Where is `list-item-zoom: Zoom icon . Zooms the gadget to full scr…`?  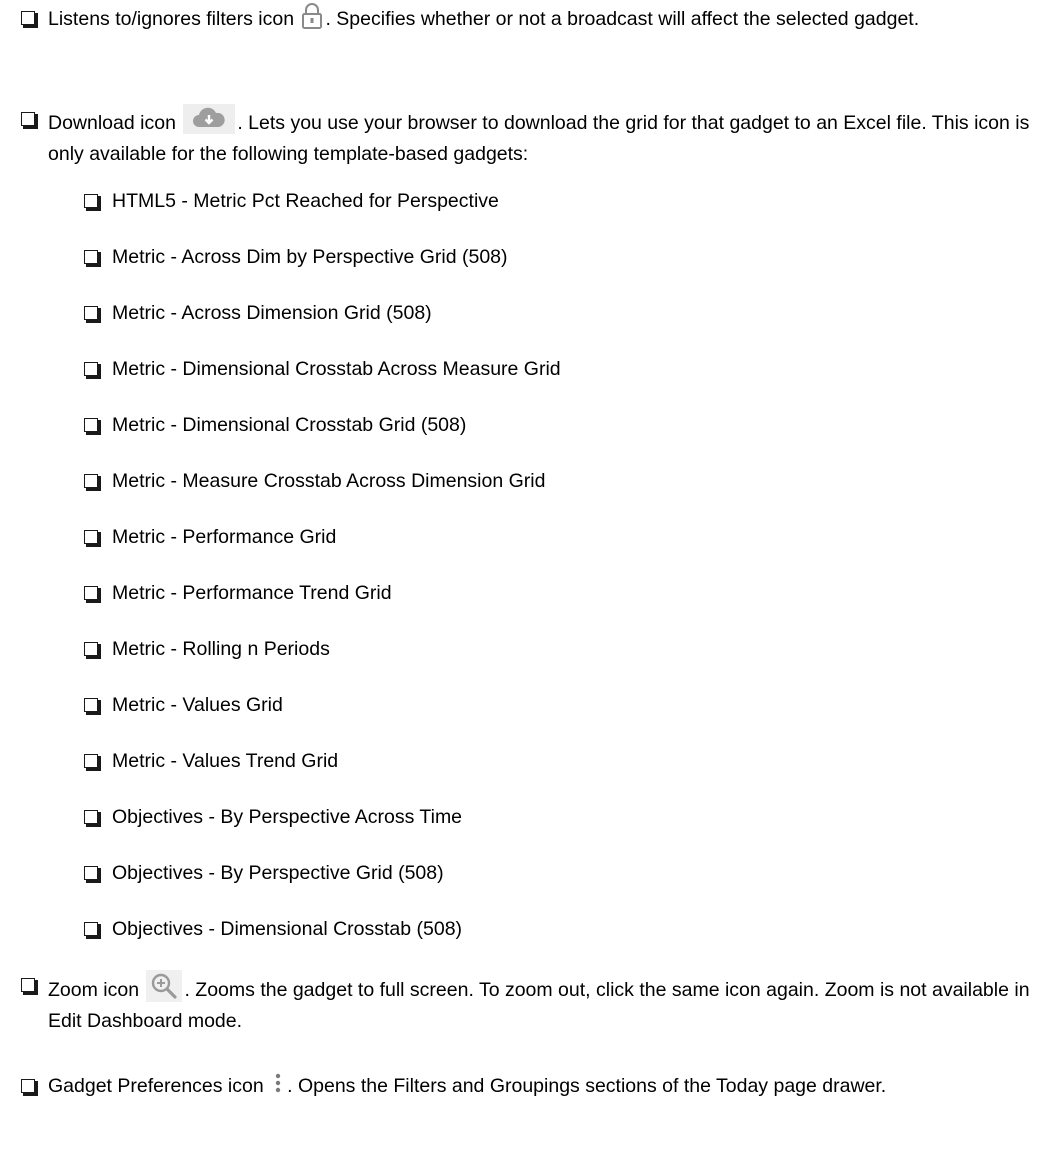 list-item-zoom: Zoom icon . Zooms the gadget to full scr… is located at coordinates (536, 1003).